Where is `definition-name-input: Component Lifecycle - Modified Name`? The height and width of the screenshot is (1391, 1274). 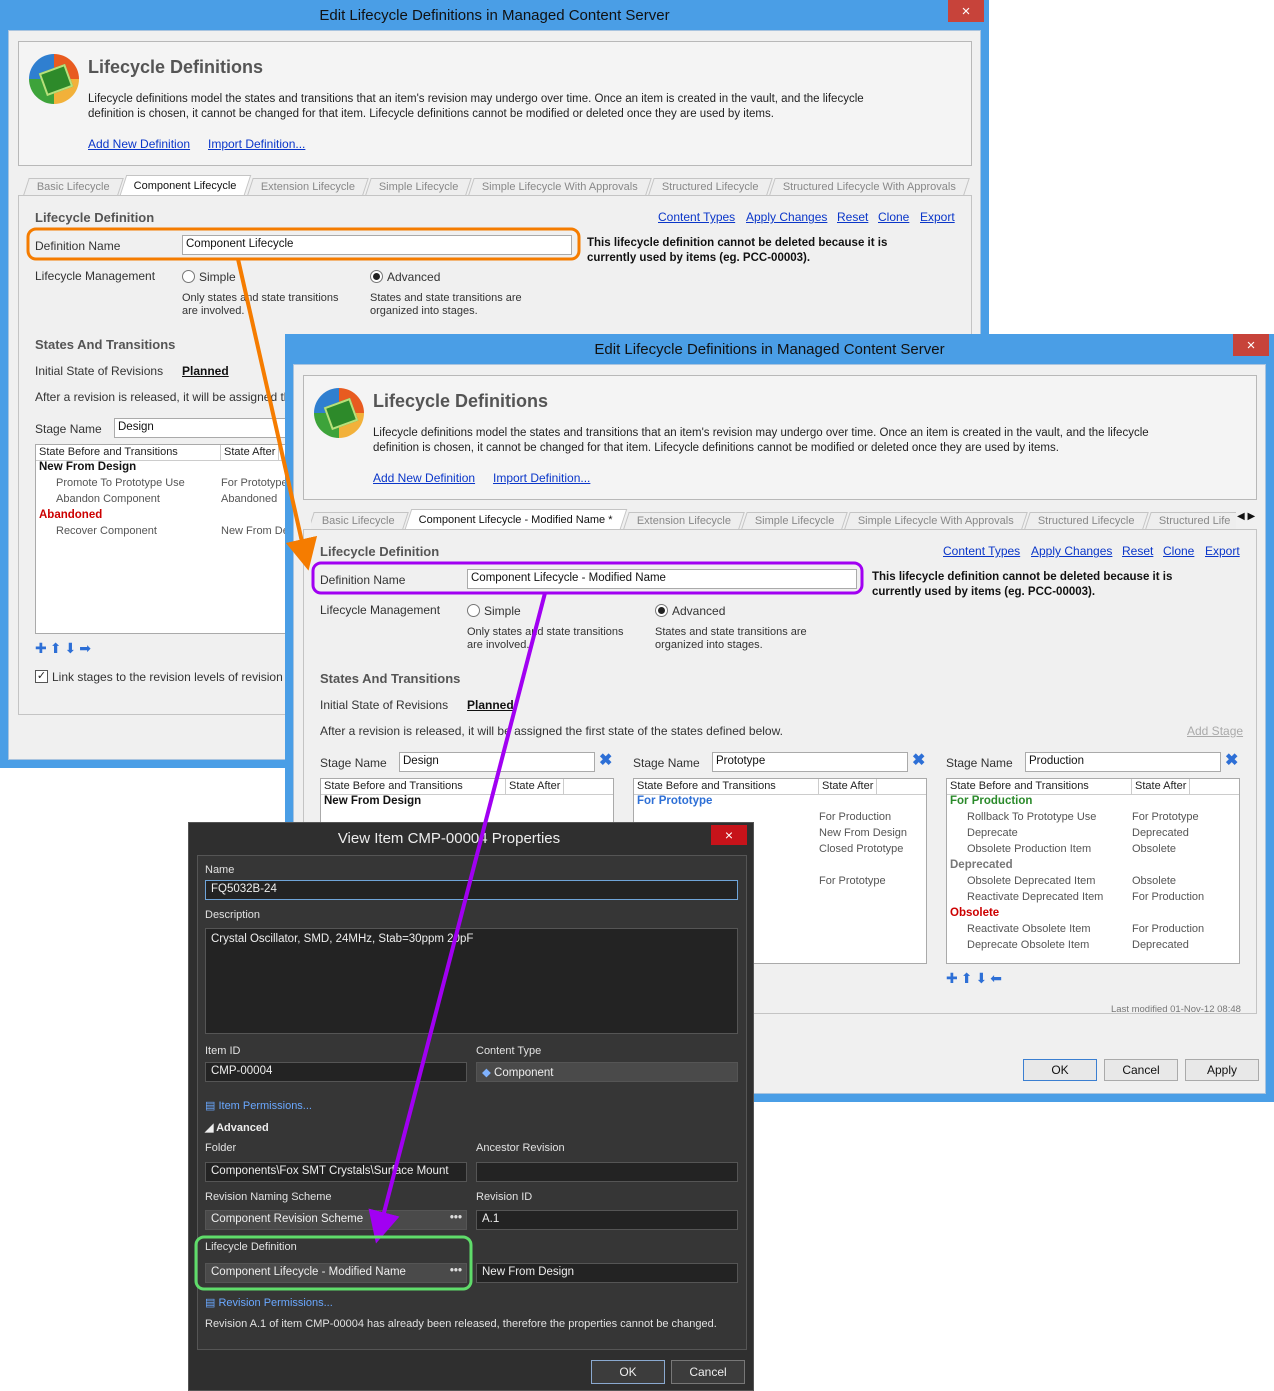
definition-name-input: Component Lifecycle - Modified Name is located at coordinates (662, 579).